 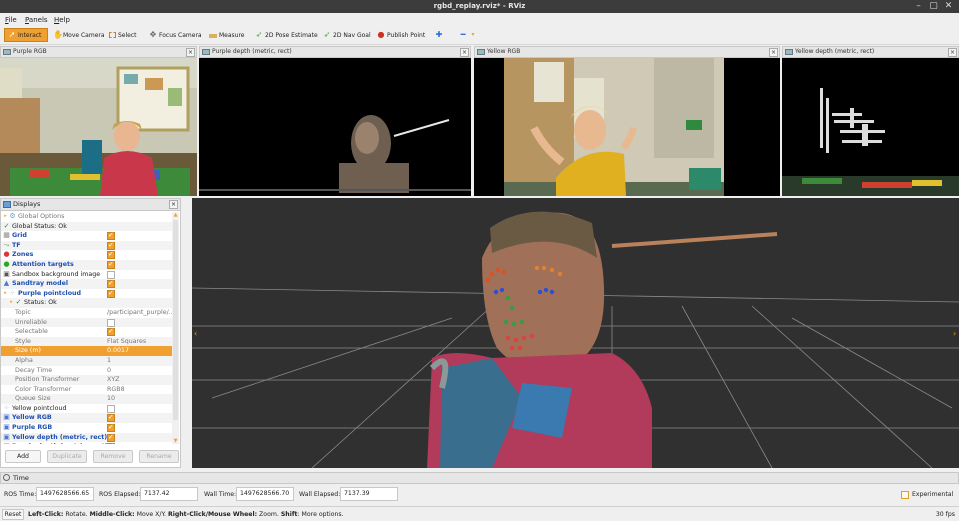 I want to click on wall-time-field: 1497628566.70, so click(x=265, y=494).